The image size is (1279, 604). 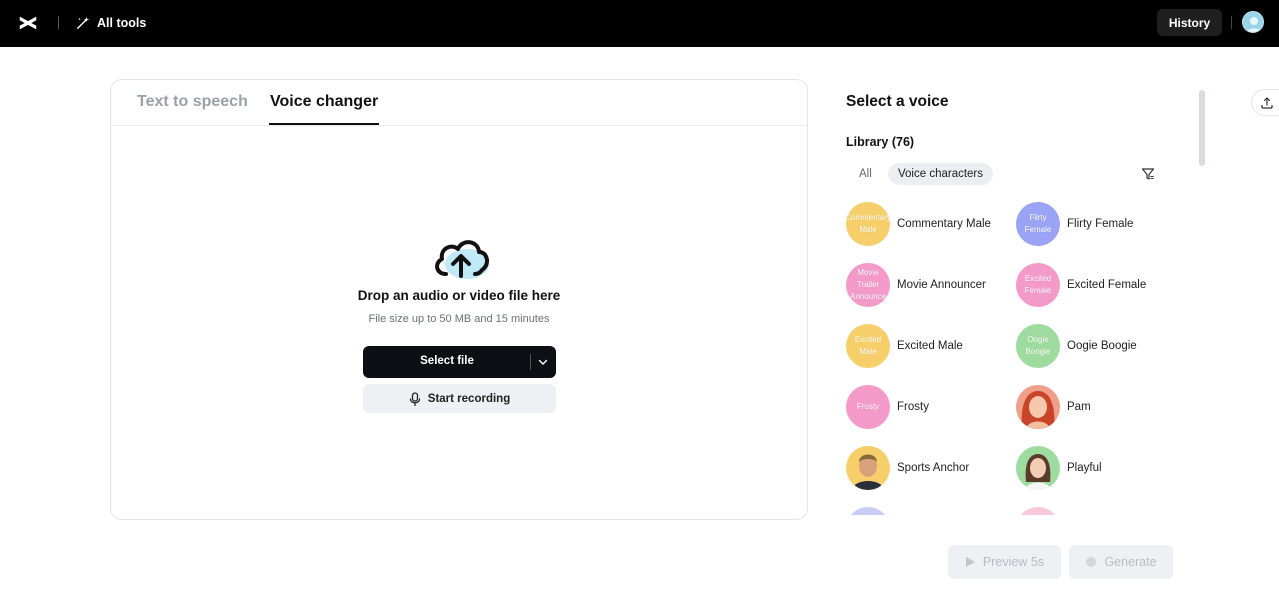 I want to click on start-recording-label: Start recording, so click(x=469, y=398).